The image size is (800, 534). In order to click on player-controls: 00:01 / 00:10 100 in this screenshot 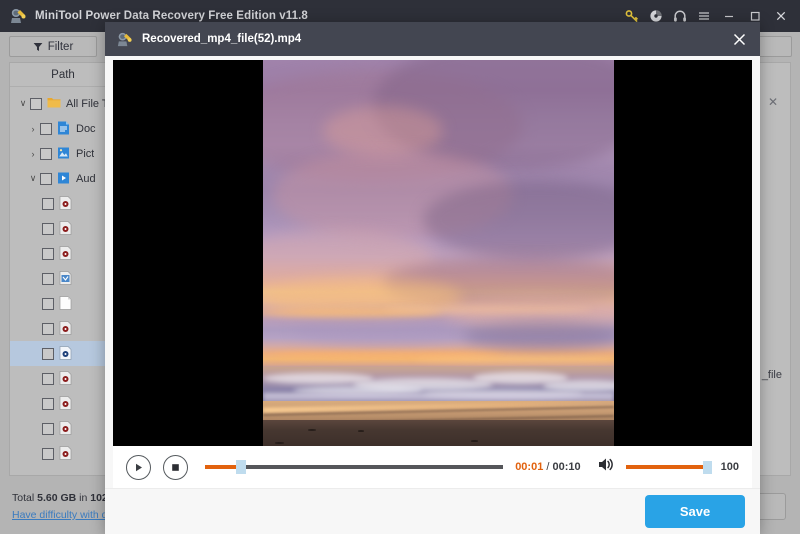, I will do `click(432, 467)`.